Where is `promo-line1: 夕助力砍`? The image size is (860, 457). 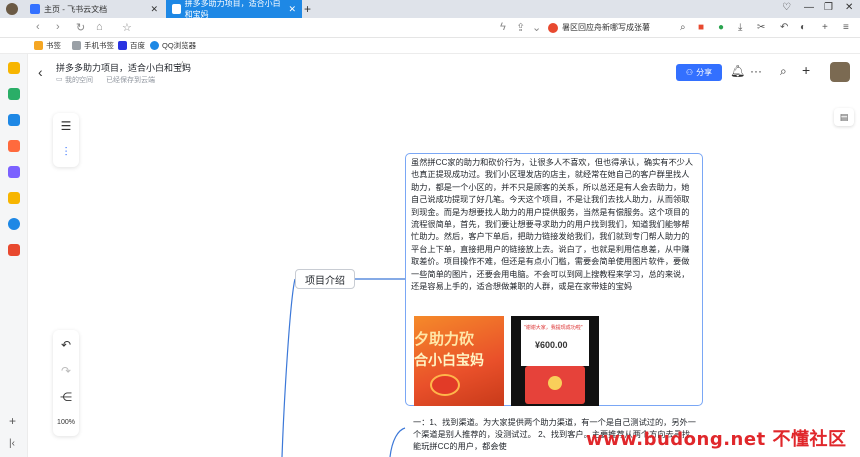
promo-line1: 夕助力砍 is located at coordinates (444, 339).